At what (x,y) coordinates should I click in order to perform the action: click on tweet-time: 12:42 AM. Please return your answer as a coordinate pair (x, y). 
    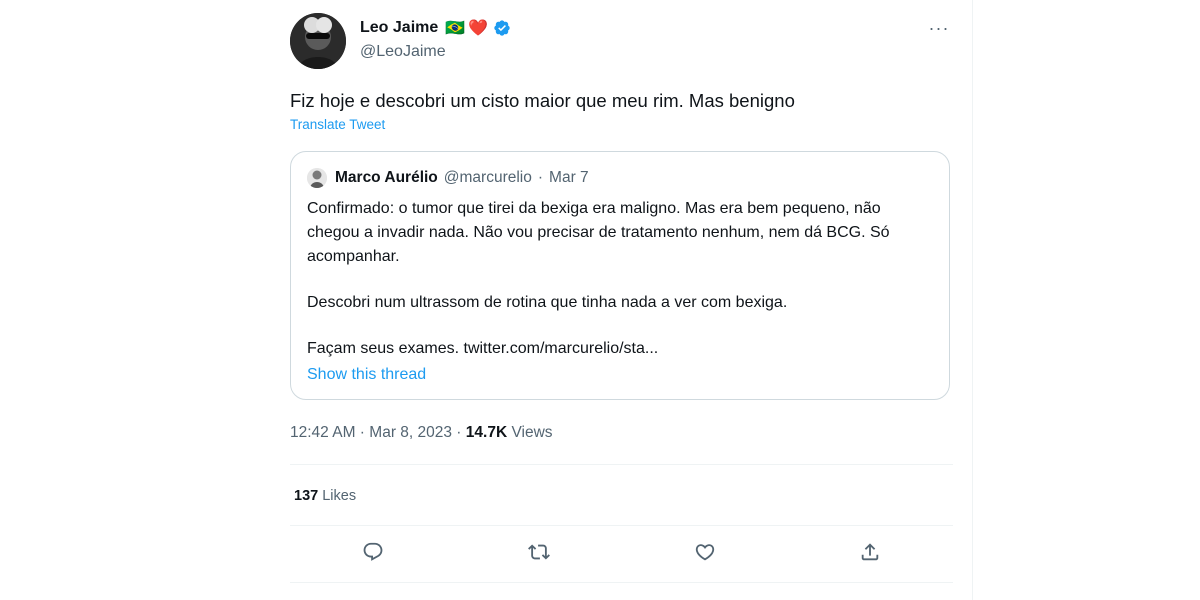
    Looking at the image, I should click on (323, 432).